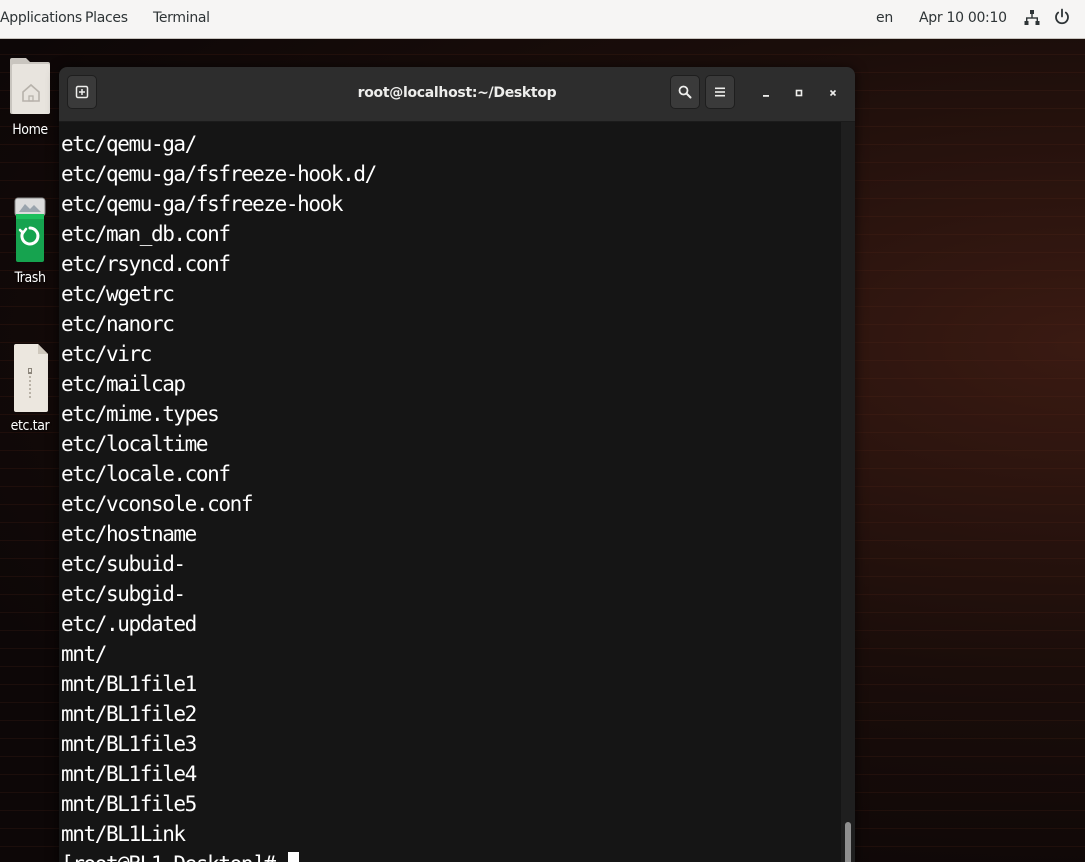 This screenshot has height=862, width=1085. What do you see at coordinates (173, 857) in the screenshot?
I see `shell-prompt: [root@BL1 Desktop]#` at bounding box center [173, 857].